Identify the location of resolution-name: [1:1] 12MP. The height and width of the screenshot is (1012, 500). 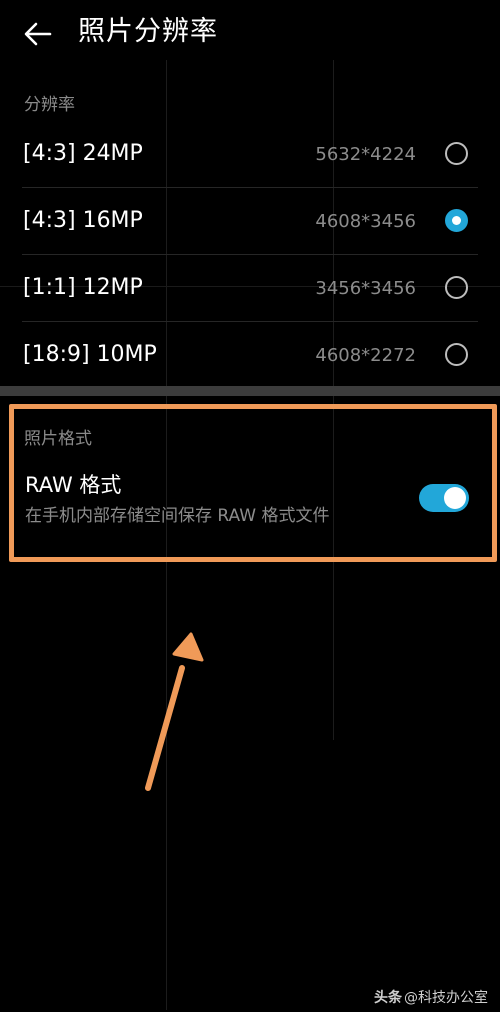
(83, 287).